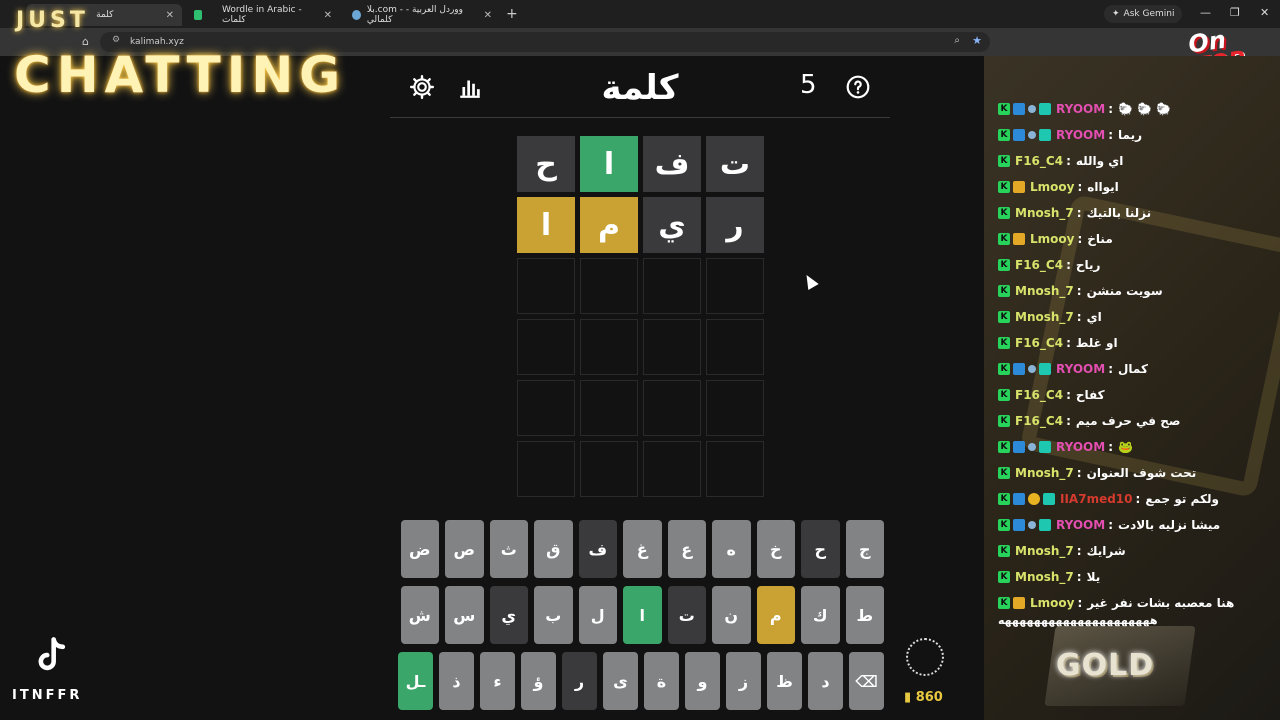 The height and width of the screenshot is (720, 1280). Describe the element at coordinates (1125, 447) in the screenshot. I see `chat-text: 🐸` at that location.